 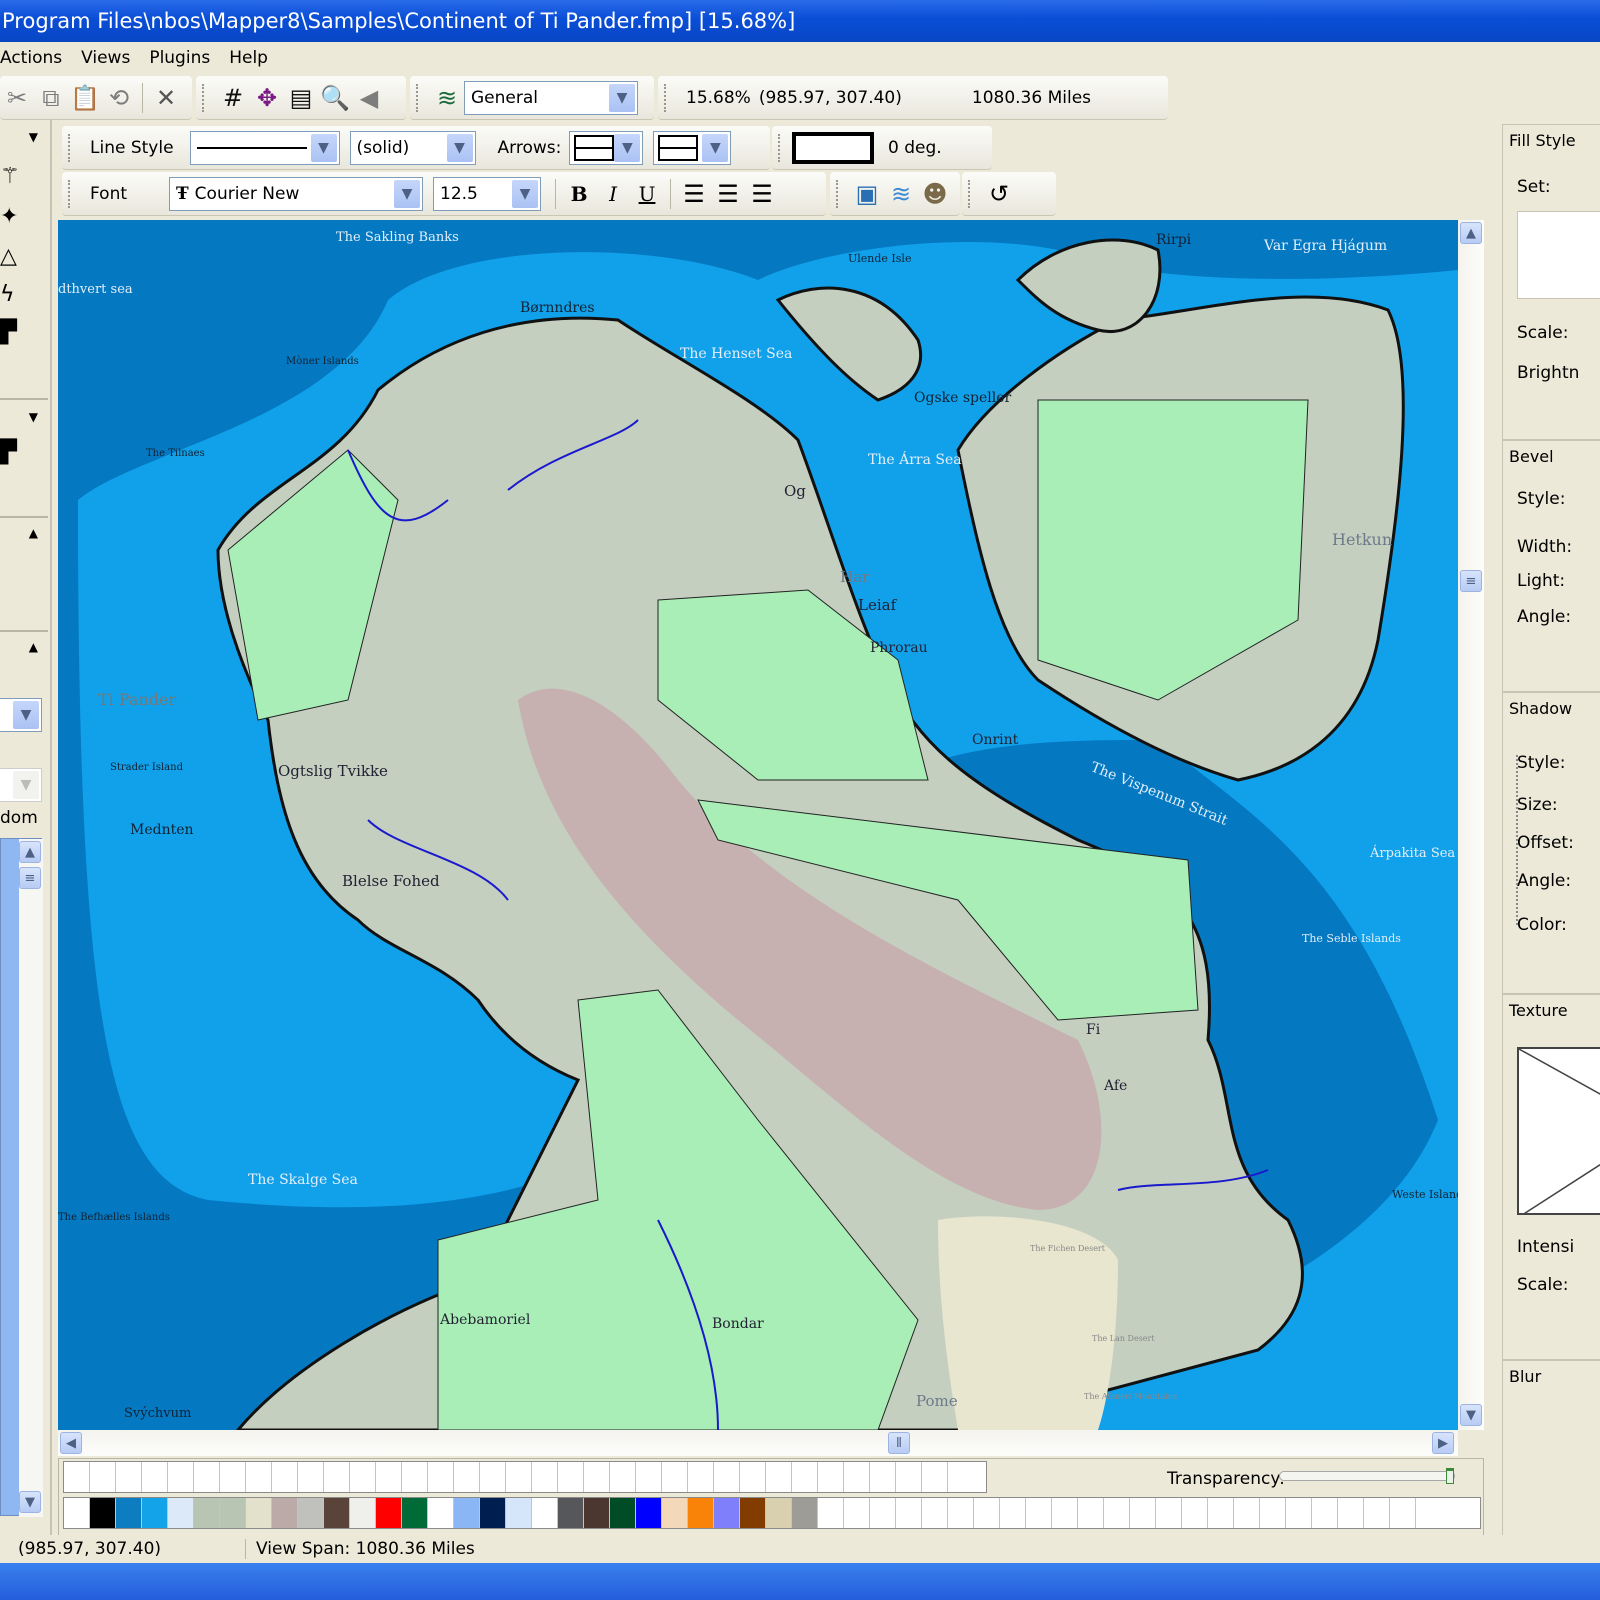 What do you see at coordinates (8, 332) in the screenshot?
I see `stamp-tool-icon: ▛` at bounding box center [8, 332].